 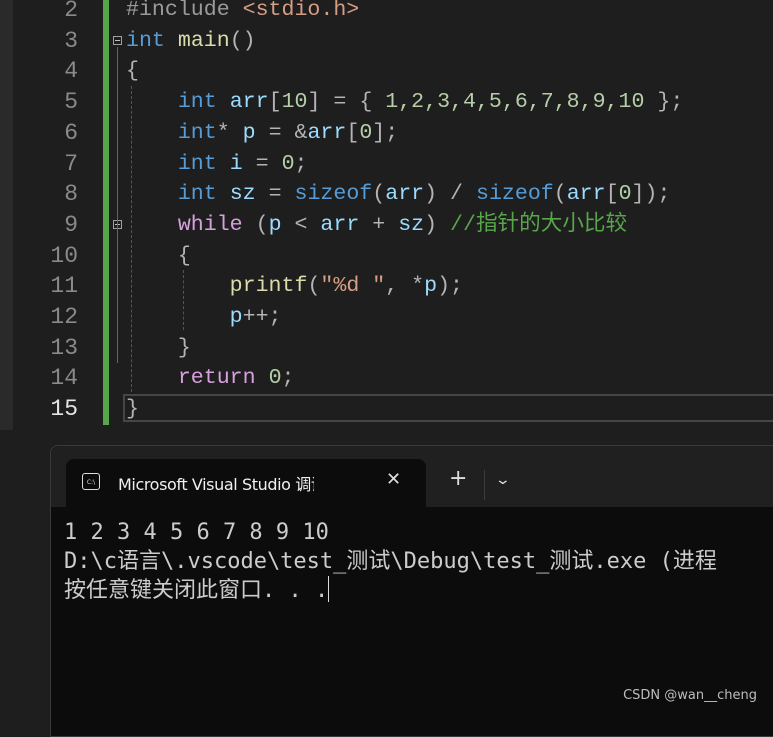 What do you see at coordinates (64, 409) in the screenshot?
I see `line-number: 15` at bounding box center [64, 409].